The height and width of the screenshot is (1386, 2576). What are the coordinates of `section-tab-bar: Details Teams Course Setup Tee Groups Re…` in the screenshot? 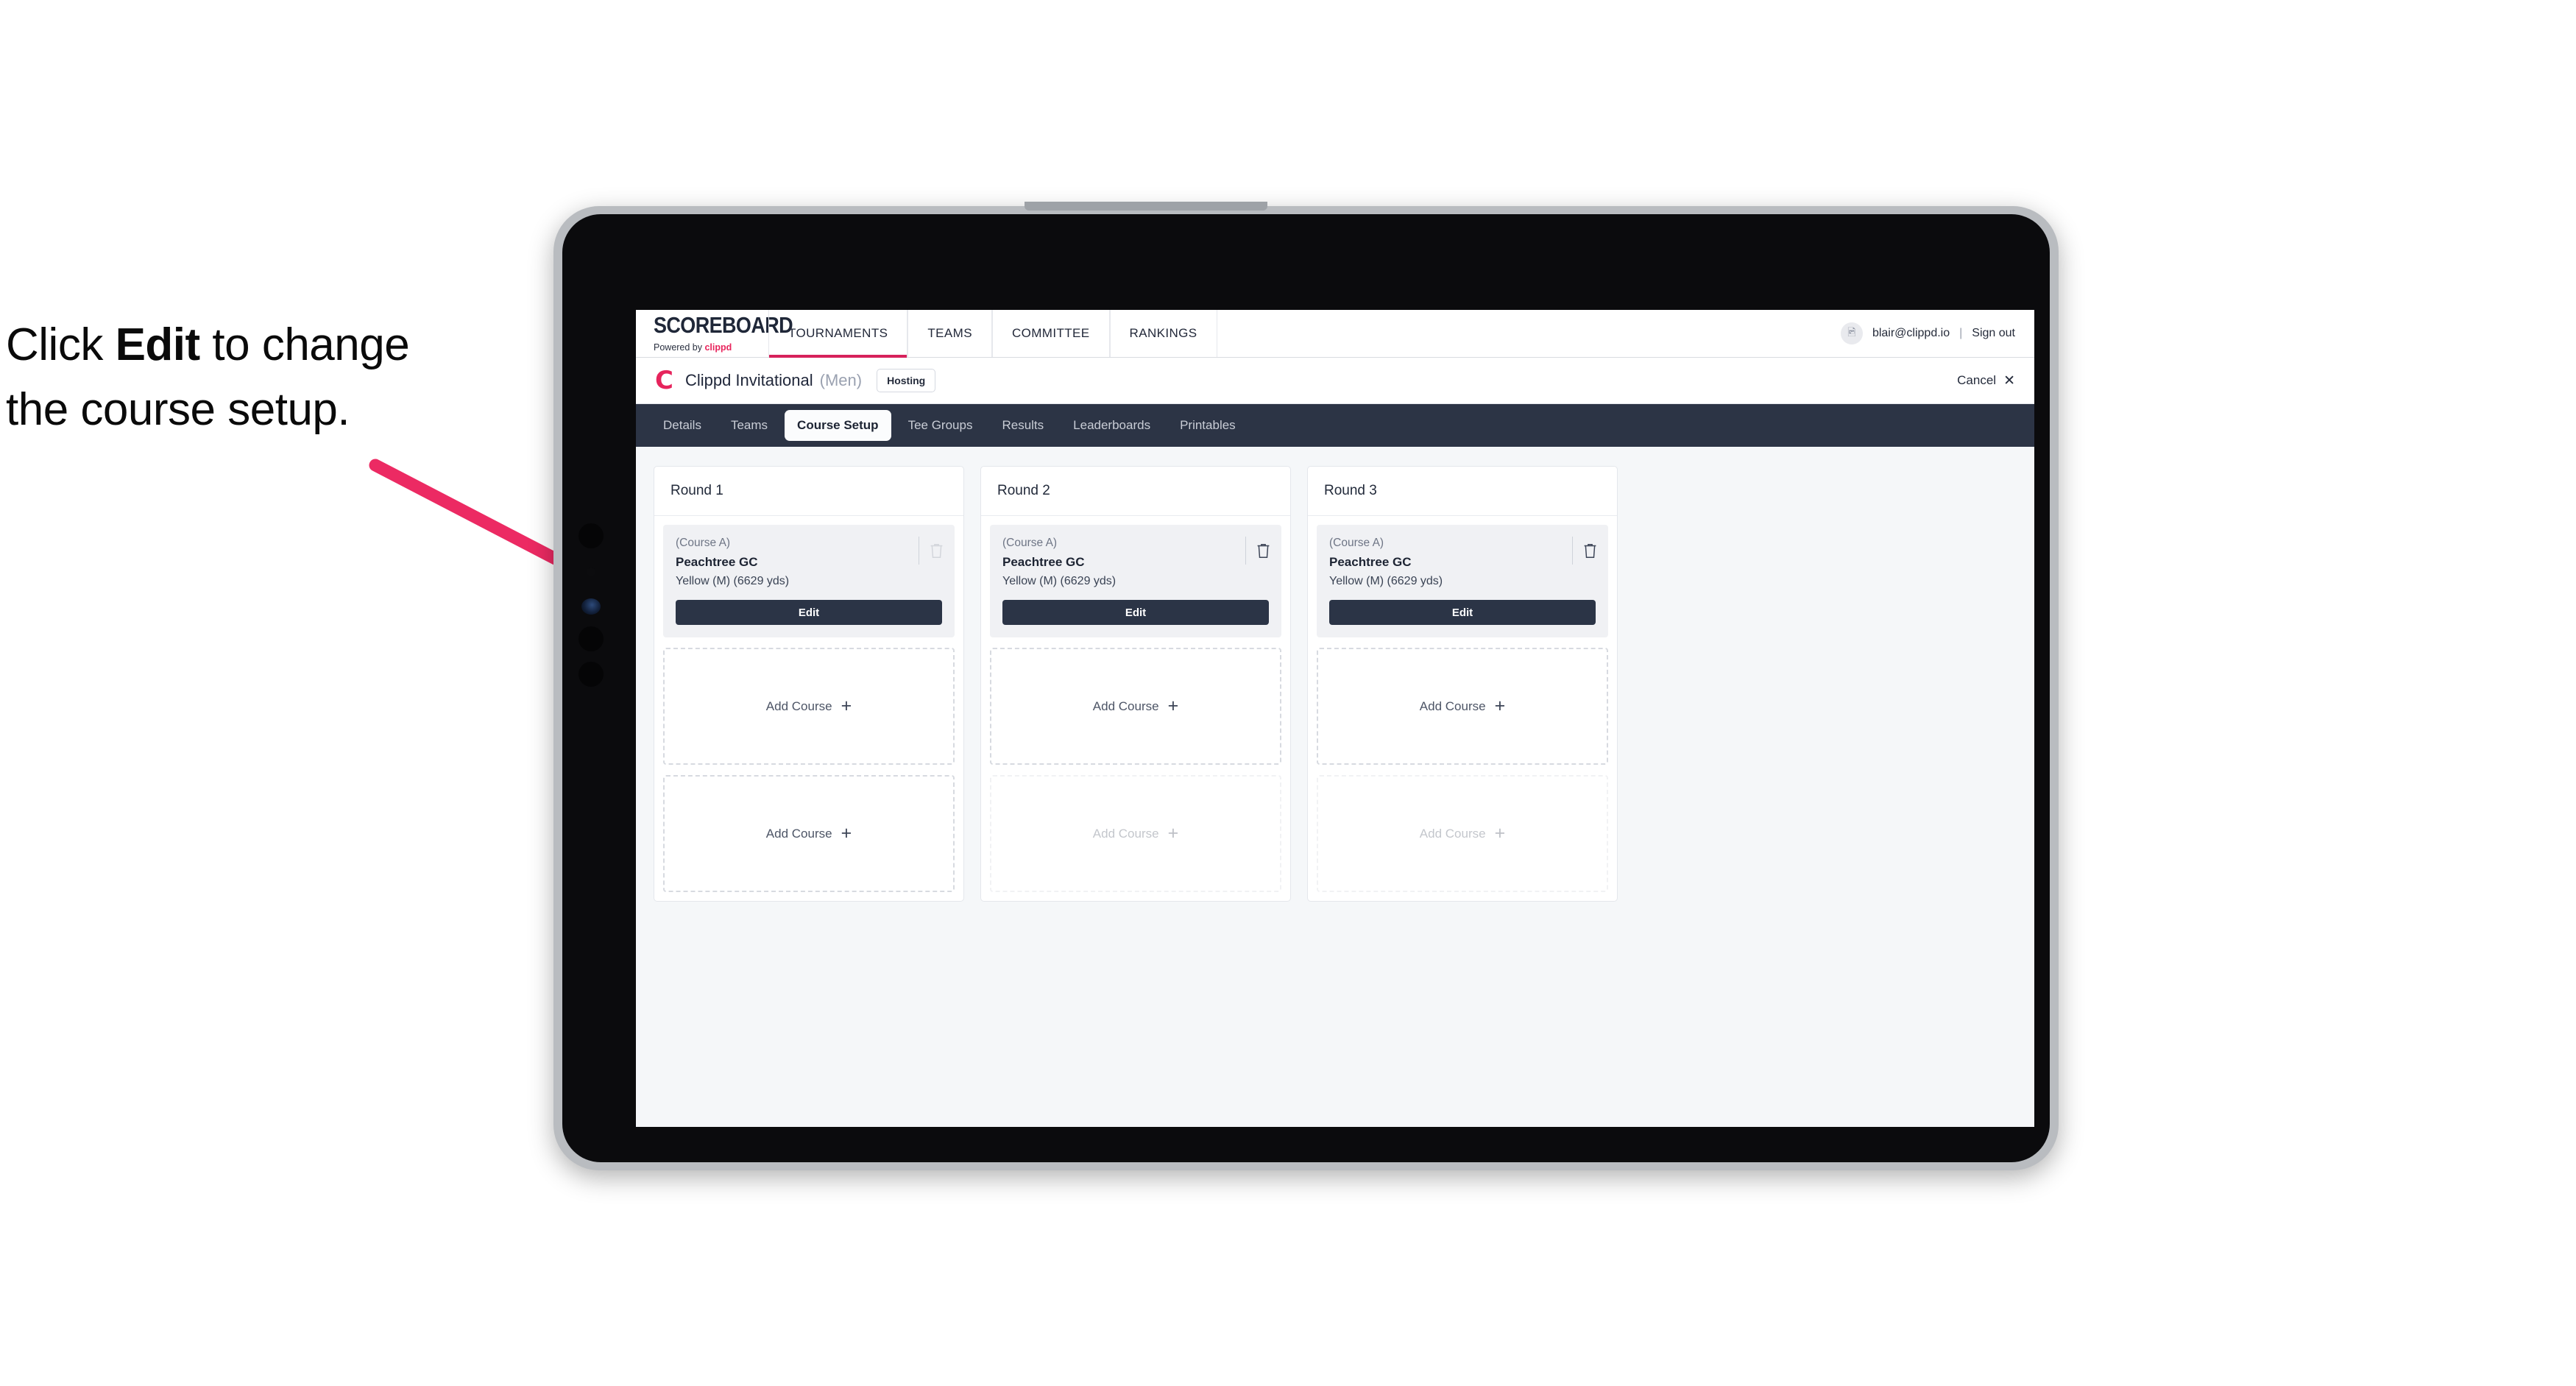 It's located at (1335, 425).